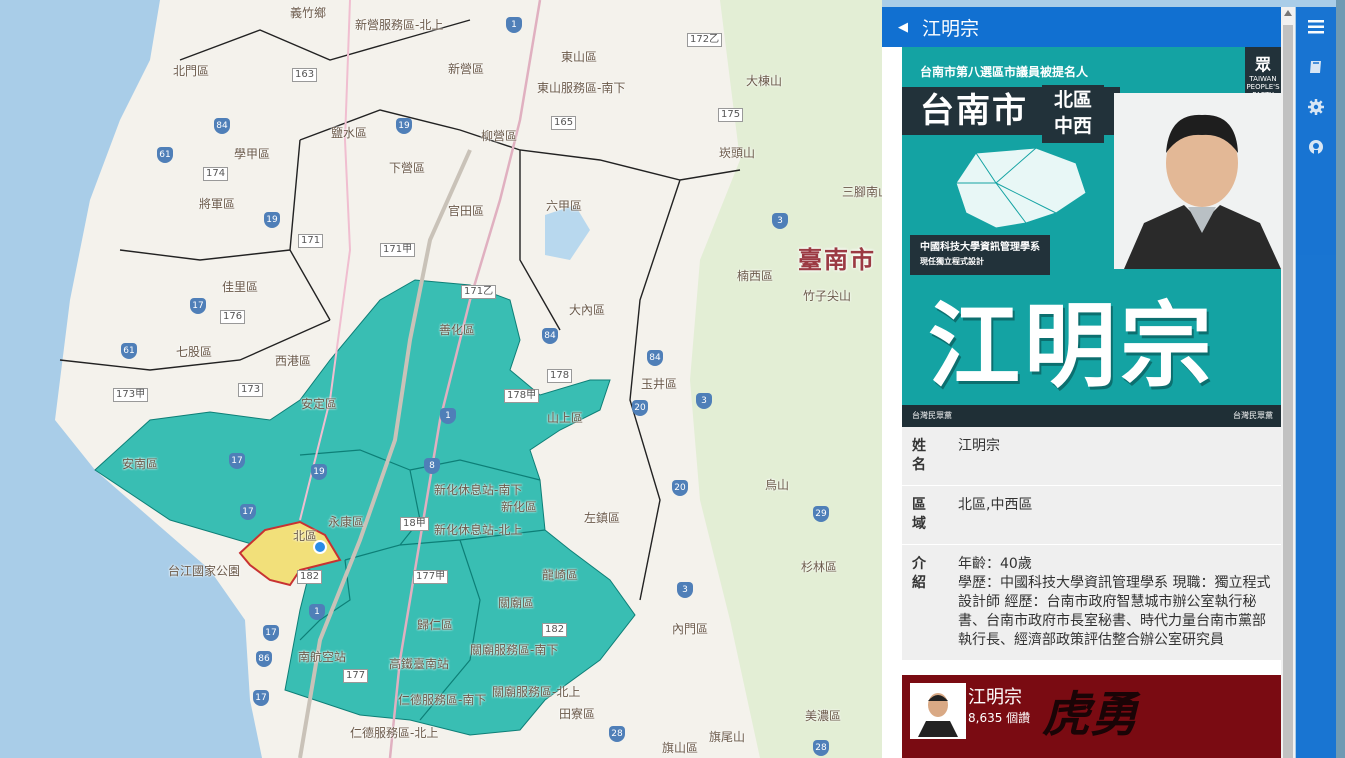 This screenshot has width=1345, height=758. Describe the element at coordinates (903, 27) in the screenshot. I see `collapse-left-icon: ◀` at that location.